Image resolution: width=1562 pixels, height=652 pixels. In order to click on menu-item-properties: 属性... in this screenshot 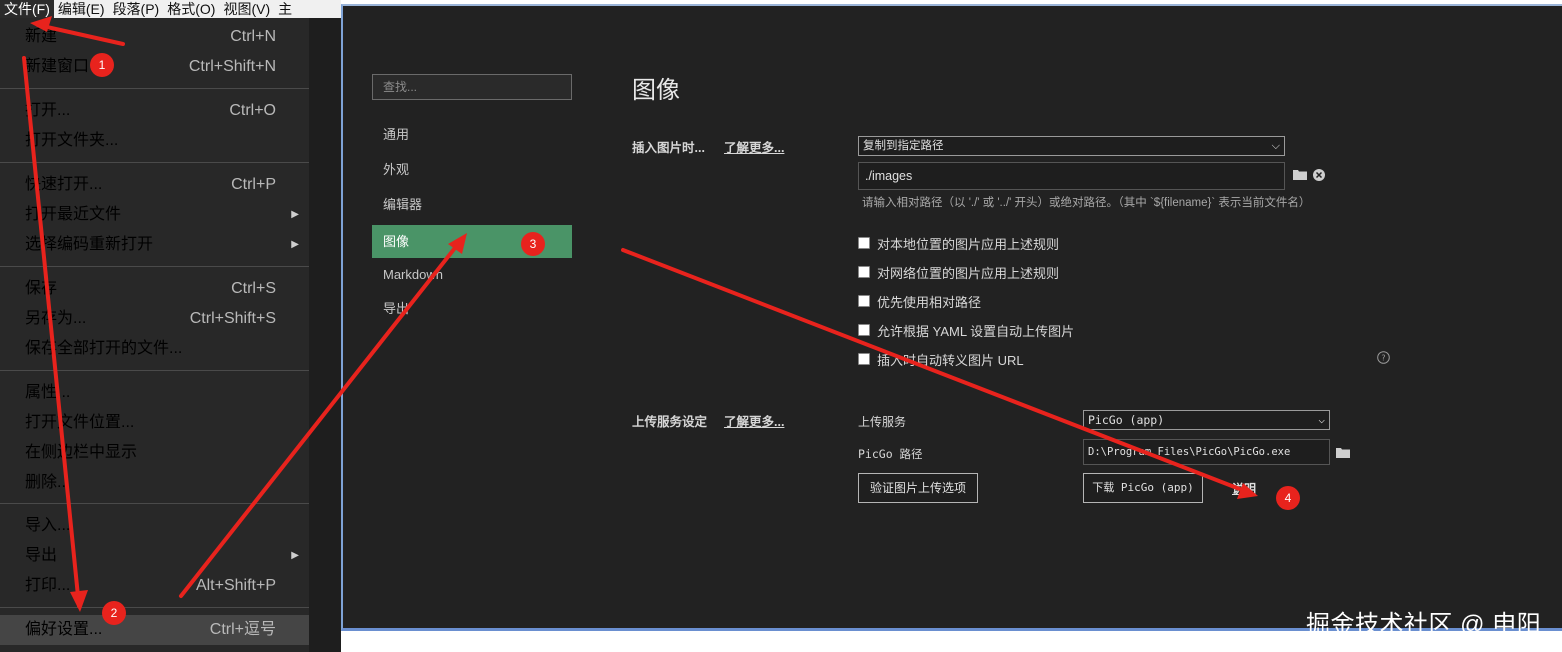, I will do `click(154, 393)`.